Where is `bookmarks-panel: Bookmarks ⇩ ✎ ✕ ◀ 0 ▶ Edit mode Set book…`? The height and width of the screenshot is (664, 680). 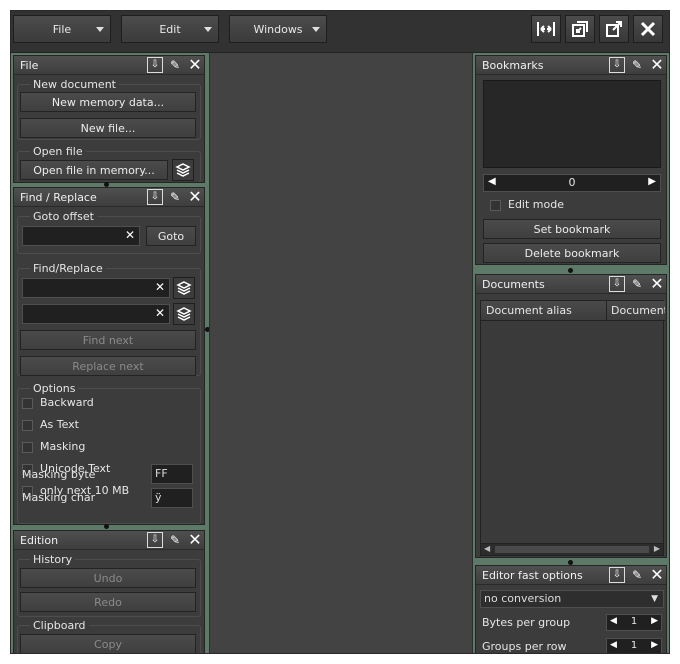 bookmarks-panel: Bookmarks ⇩ ✎ ✕ ◀ 0 ▶ Edit mode Set book… is located at coordinates (571, 160).